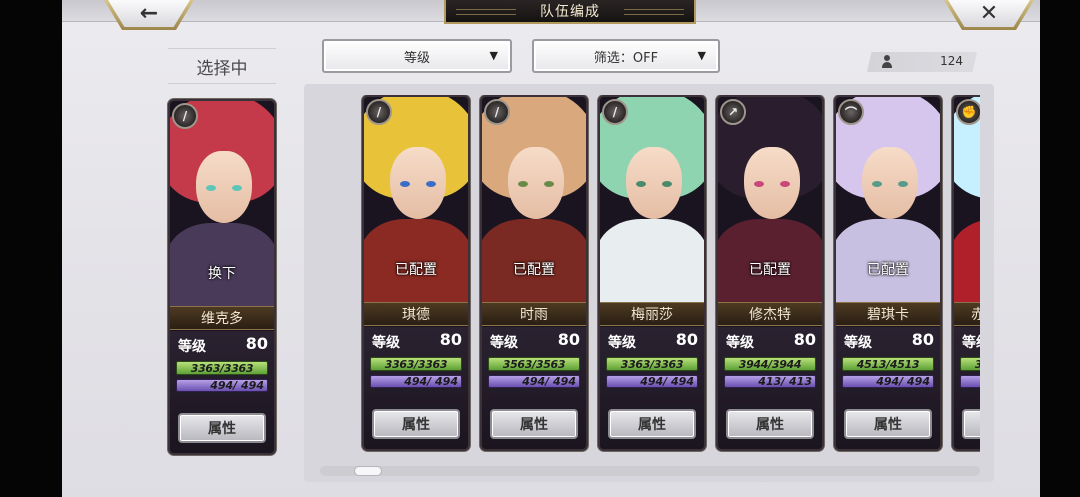 This screenshot has height=497, width=1080. Describe the element at coordinates (650, 471) in the screenshot. I see `horizontal-scrollbar` at that location.